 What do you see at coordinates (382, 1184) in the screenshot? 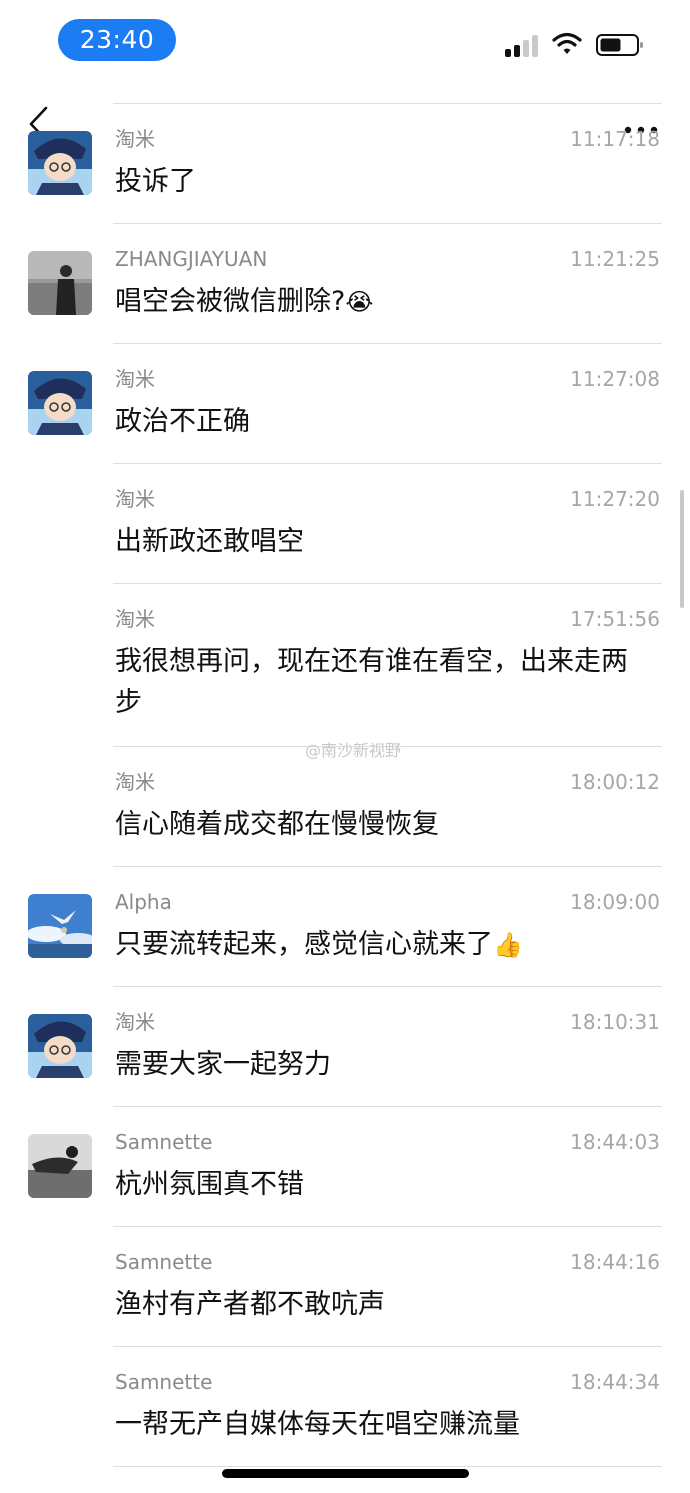
I see `message-text: 杭州氛围真不错` at bounding box center [382, 1184].